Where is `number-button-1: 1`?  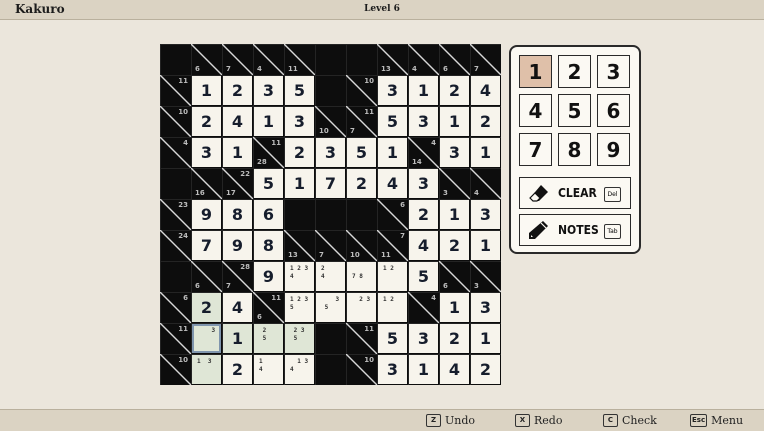
number-button-1: 1 is located at coordinates (535, 71).